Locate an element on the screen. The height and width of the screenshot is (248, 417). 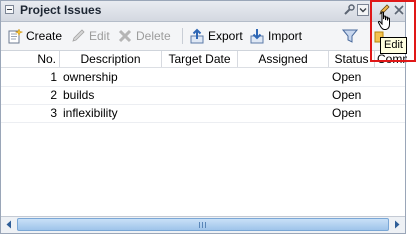
scroll-grip is located at coordinates (203, 225).